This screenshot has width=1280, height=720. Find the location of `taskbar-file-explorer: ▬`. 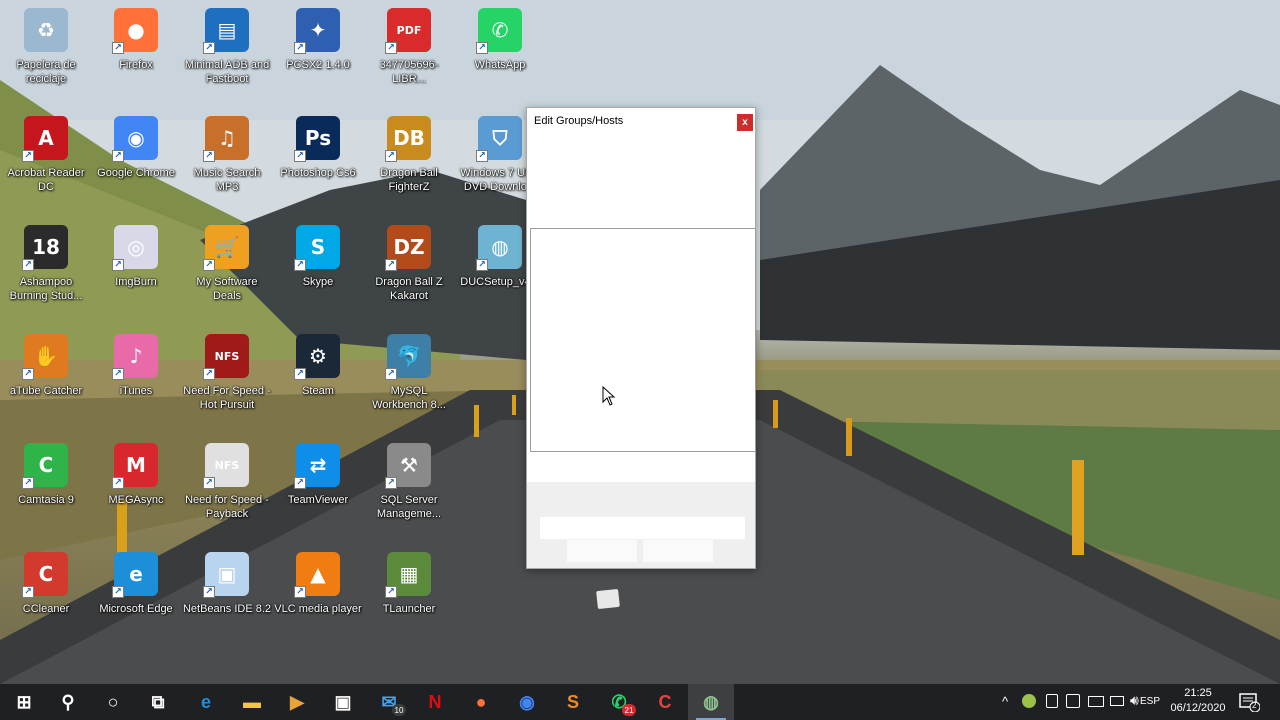

taskbar-file-explorer: ▬ is located at coordinates (252, 702).